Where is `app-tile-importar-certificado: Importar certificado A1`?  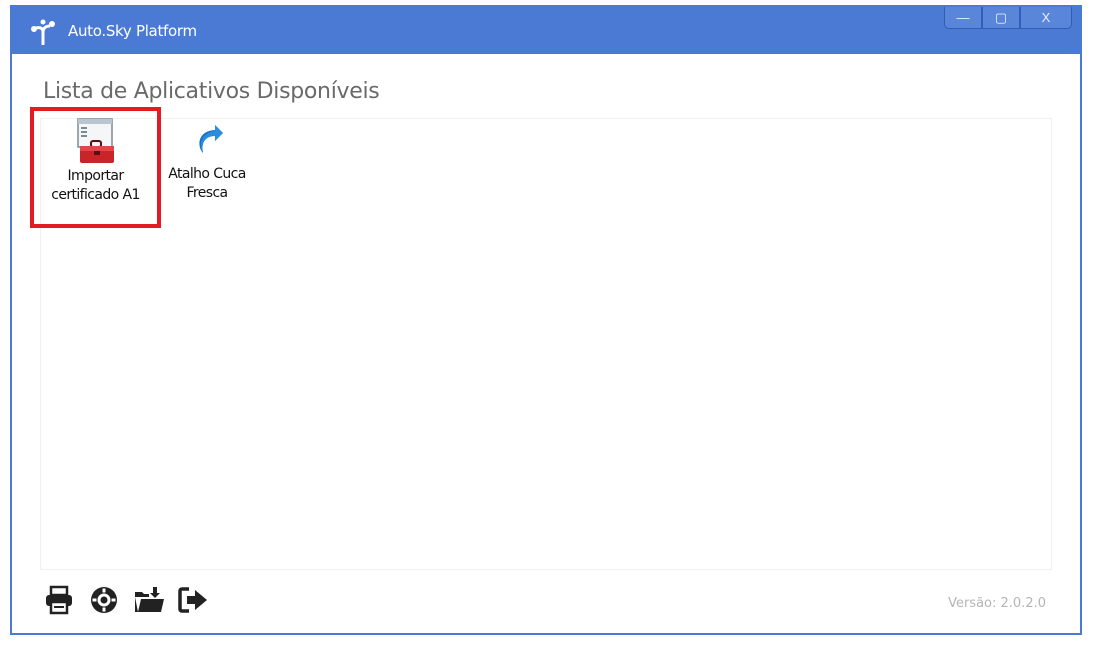
app-tile-importar-certificado: Importar certificado A1 is located at coordinates (95, 167).